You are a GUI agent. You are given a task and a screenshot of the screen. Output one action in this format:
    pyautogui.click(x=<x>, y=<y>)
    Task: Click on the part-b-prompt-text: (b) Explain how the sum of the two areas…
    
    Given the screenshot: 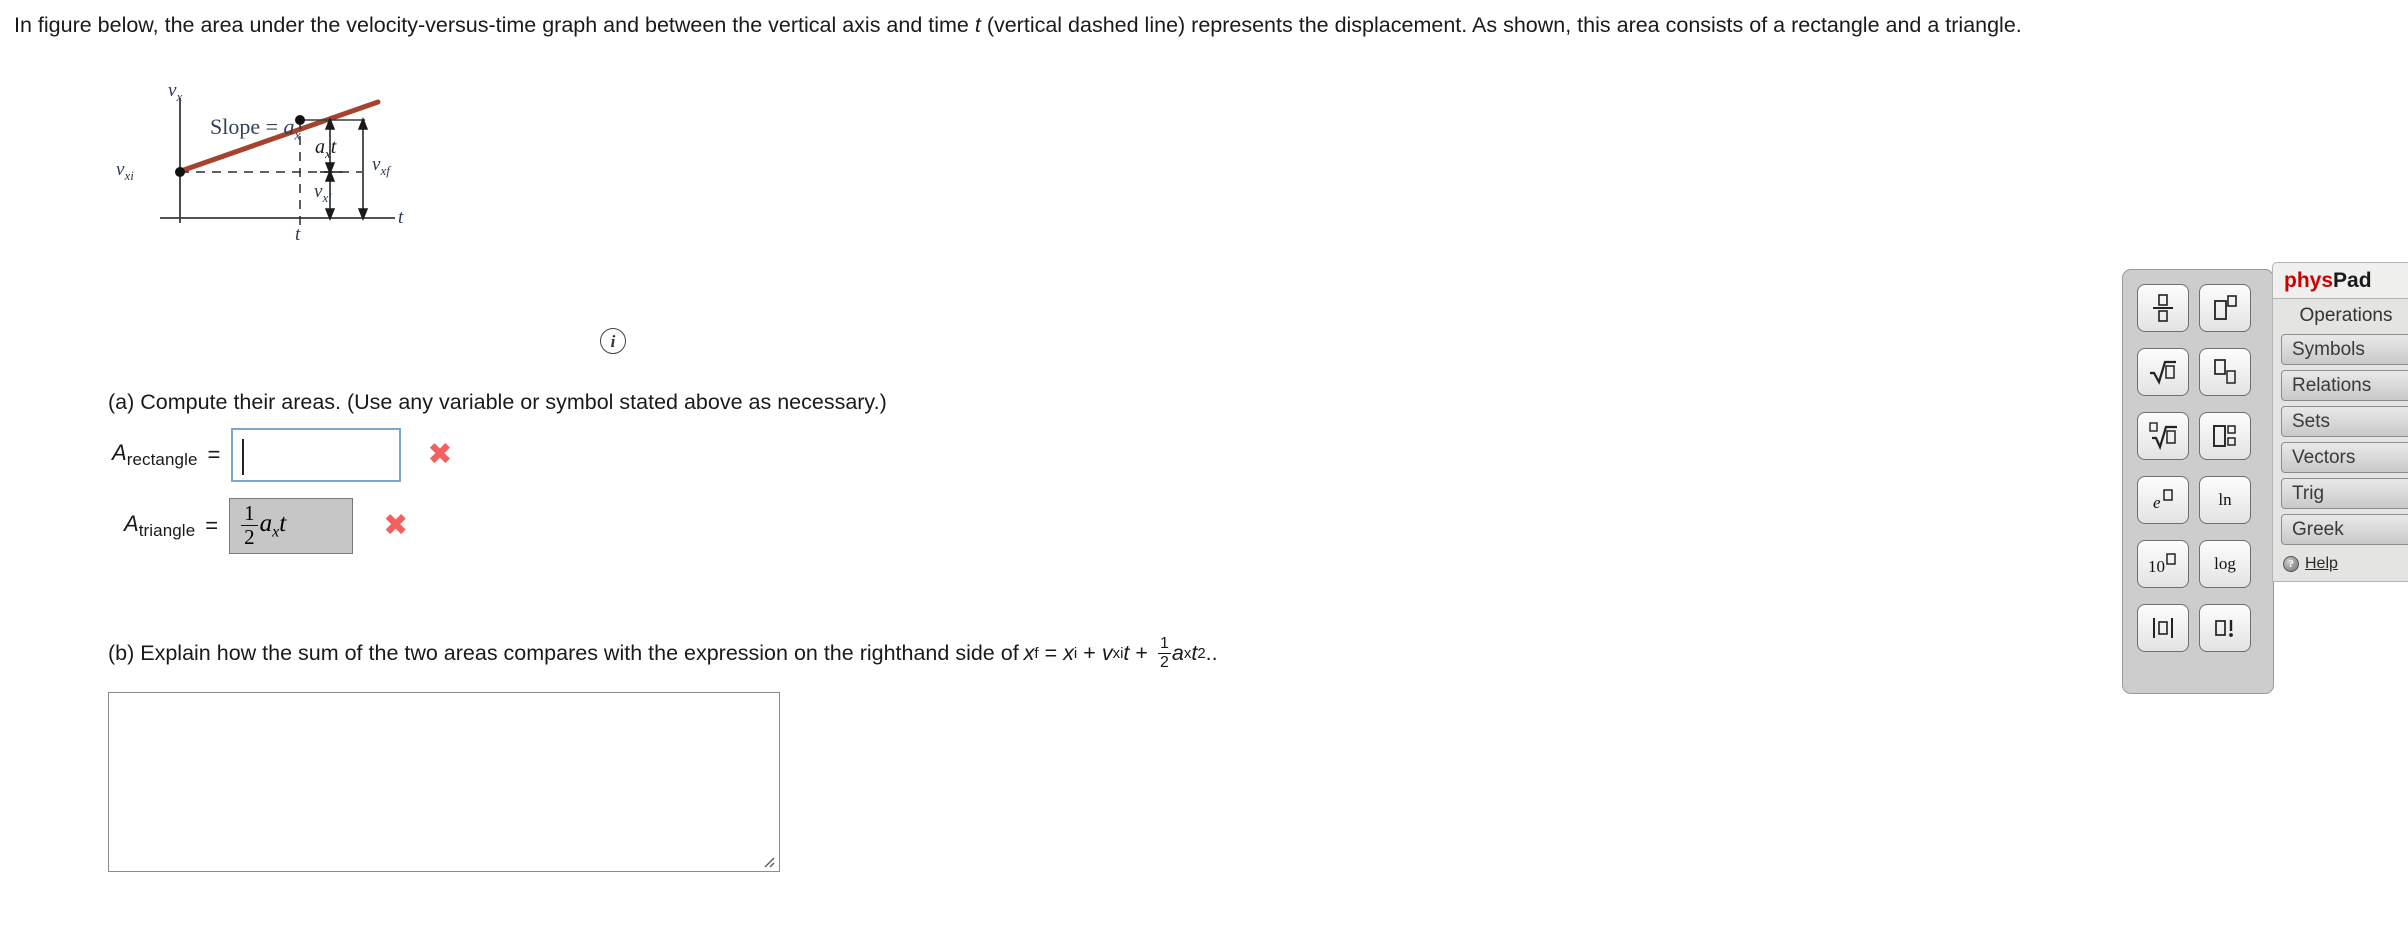 What is the action you would take?
    pyautogui.click(x=563, y=653)
    